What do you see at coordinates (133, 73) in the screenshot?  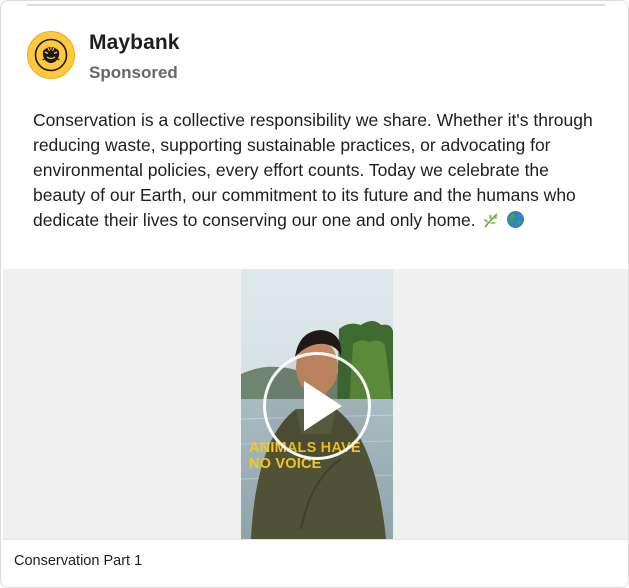 I see `sponsored-label: Sponsored` at bounding box center [133, 73].